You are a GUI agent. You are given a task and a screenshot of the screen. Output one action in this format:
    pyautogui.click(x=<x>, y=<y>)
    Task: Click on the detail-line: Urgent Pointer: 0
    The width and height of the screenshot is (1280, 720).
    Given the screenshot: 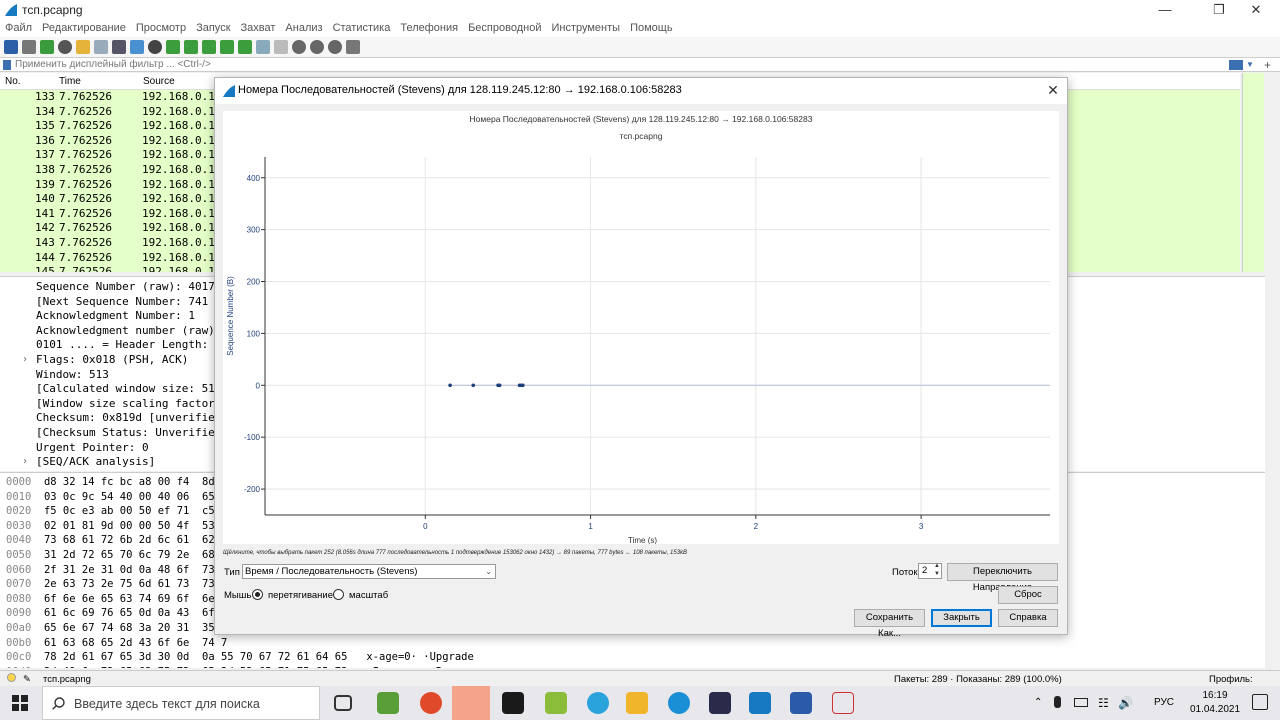 What is the action you would take?
    pyautogui.click(x=92, y=447)
    